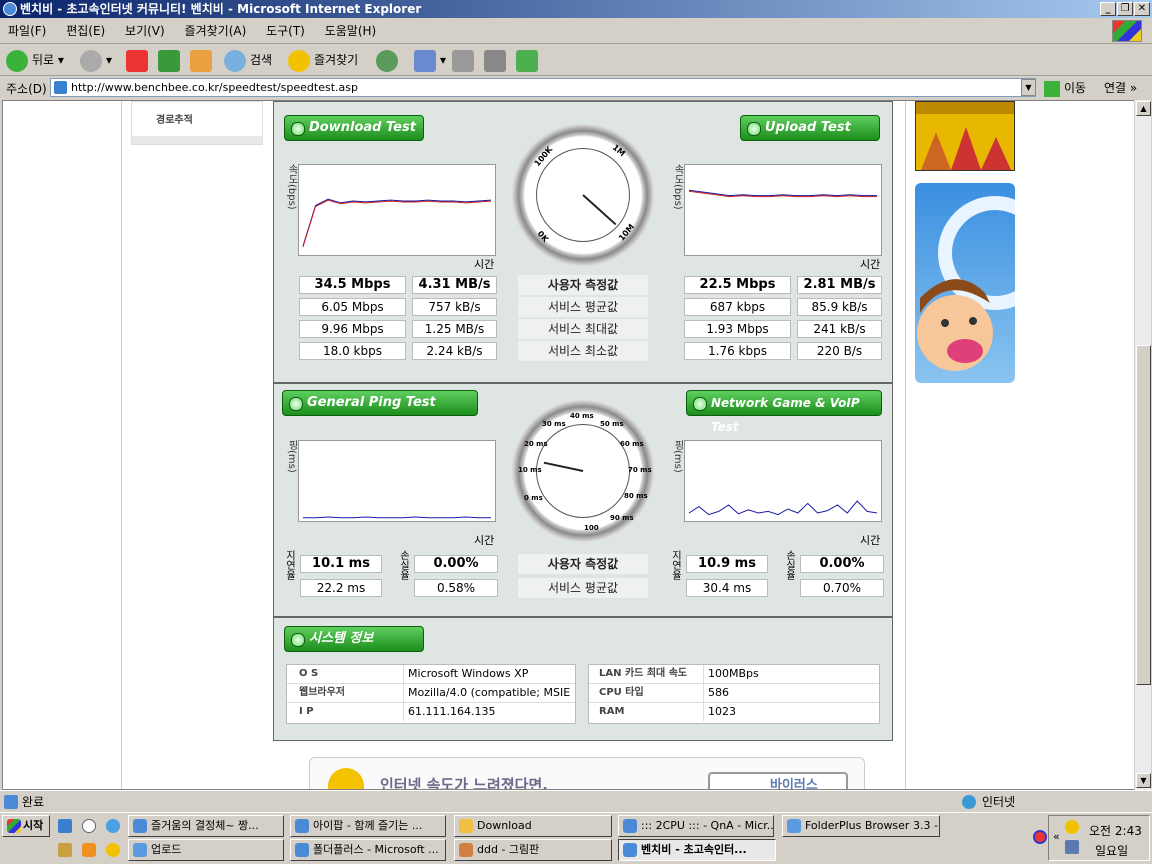 Image resolution: width=1152 pixels, height=864 pixels. What do you see at coordinates (870, 540) in the screenshot?
I see `ping-x-label-right: 시간` at bounding box center [870, 540].